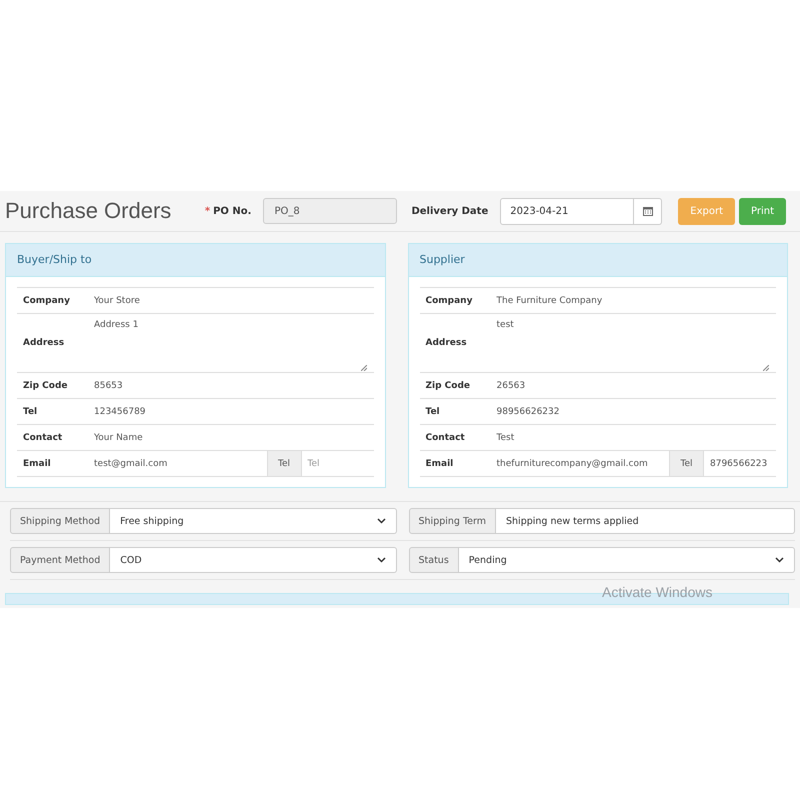 This screenshot has width=800, height=800. Describe the element at coordinates (579, 463) in the screenshot. I see `email-field: thefurniturecompany@gmail.com` at that location.